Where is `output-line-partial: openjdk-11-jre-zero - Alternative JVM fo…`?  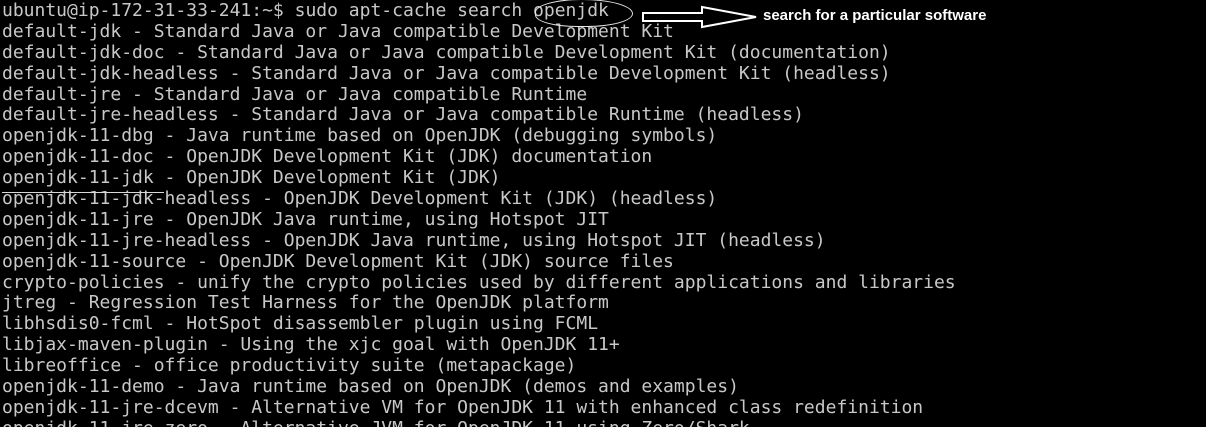 output-line-partial: openjdk-11-jre-zero - Alternative JVM fo… is located at coordinates (479, 423).